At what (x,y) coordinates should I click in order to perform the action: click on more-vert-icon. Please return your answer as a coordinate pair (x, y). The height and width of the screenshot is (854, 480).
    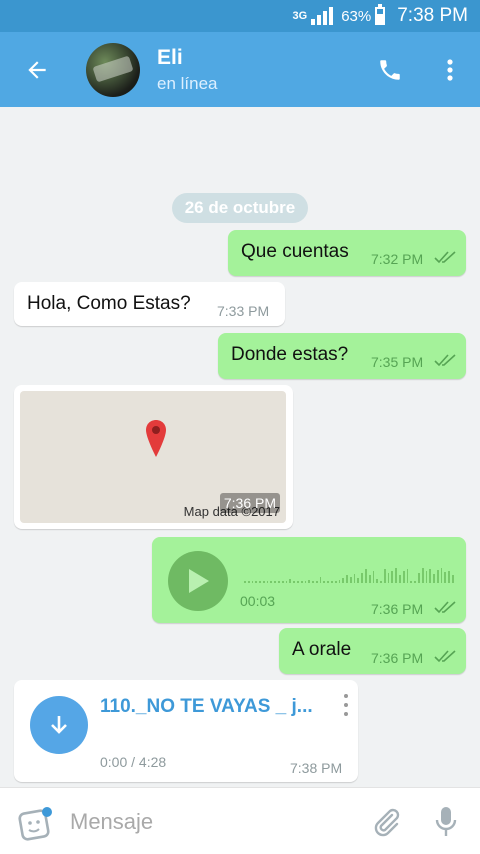
    Looking at the image, I should click on (450, 69).